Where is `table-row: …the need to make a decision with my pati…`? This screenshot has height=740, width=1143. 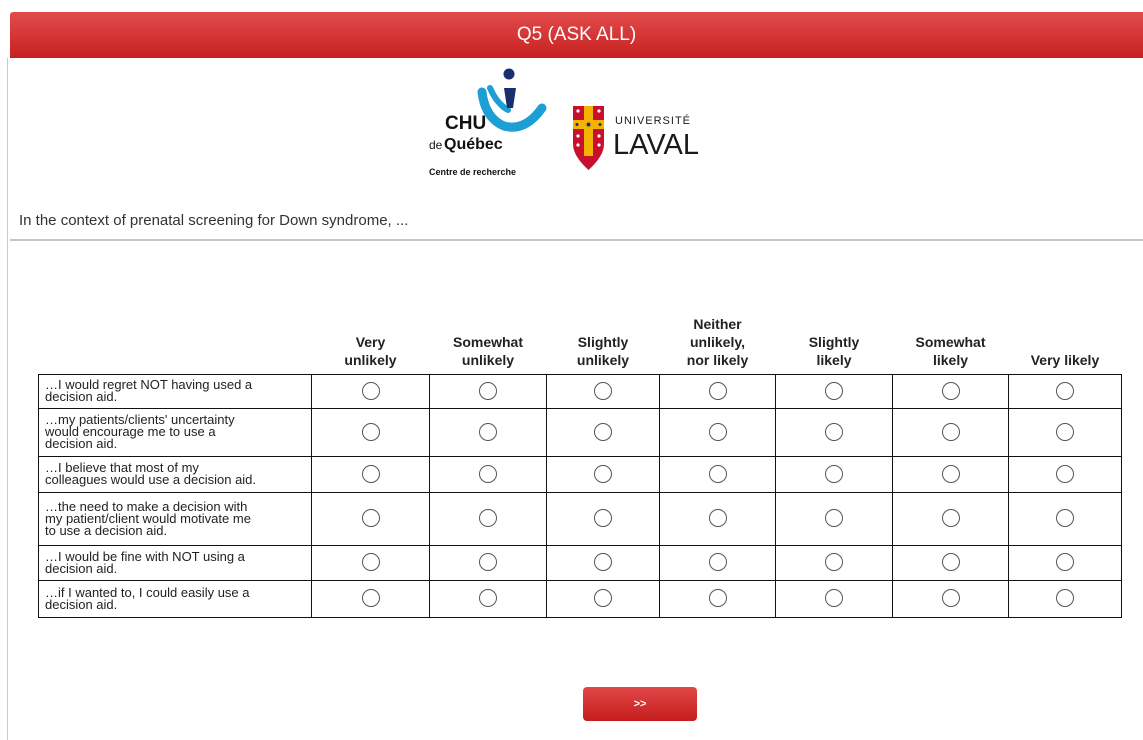 table-row: …the need to make a decision with my pati… is located at coordinates (580, 518).